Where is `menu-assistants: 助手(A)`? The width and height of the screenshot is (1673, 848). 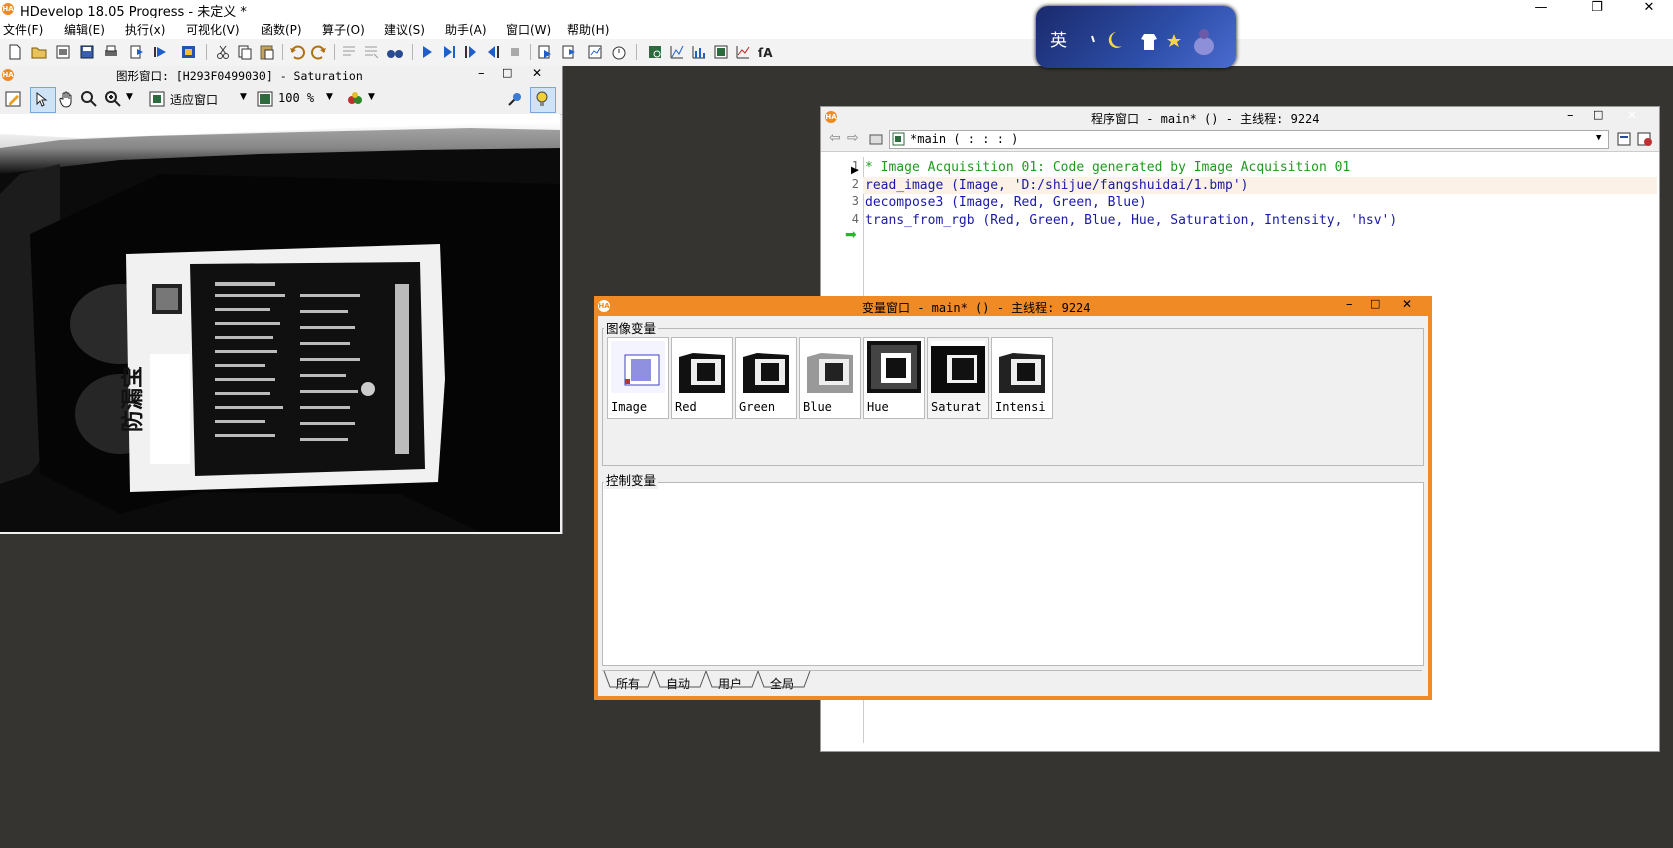 menu-assistants: 助手(A) is located at coordinates (466, 29).